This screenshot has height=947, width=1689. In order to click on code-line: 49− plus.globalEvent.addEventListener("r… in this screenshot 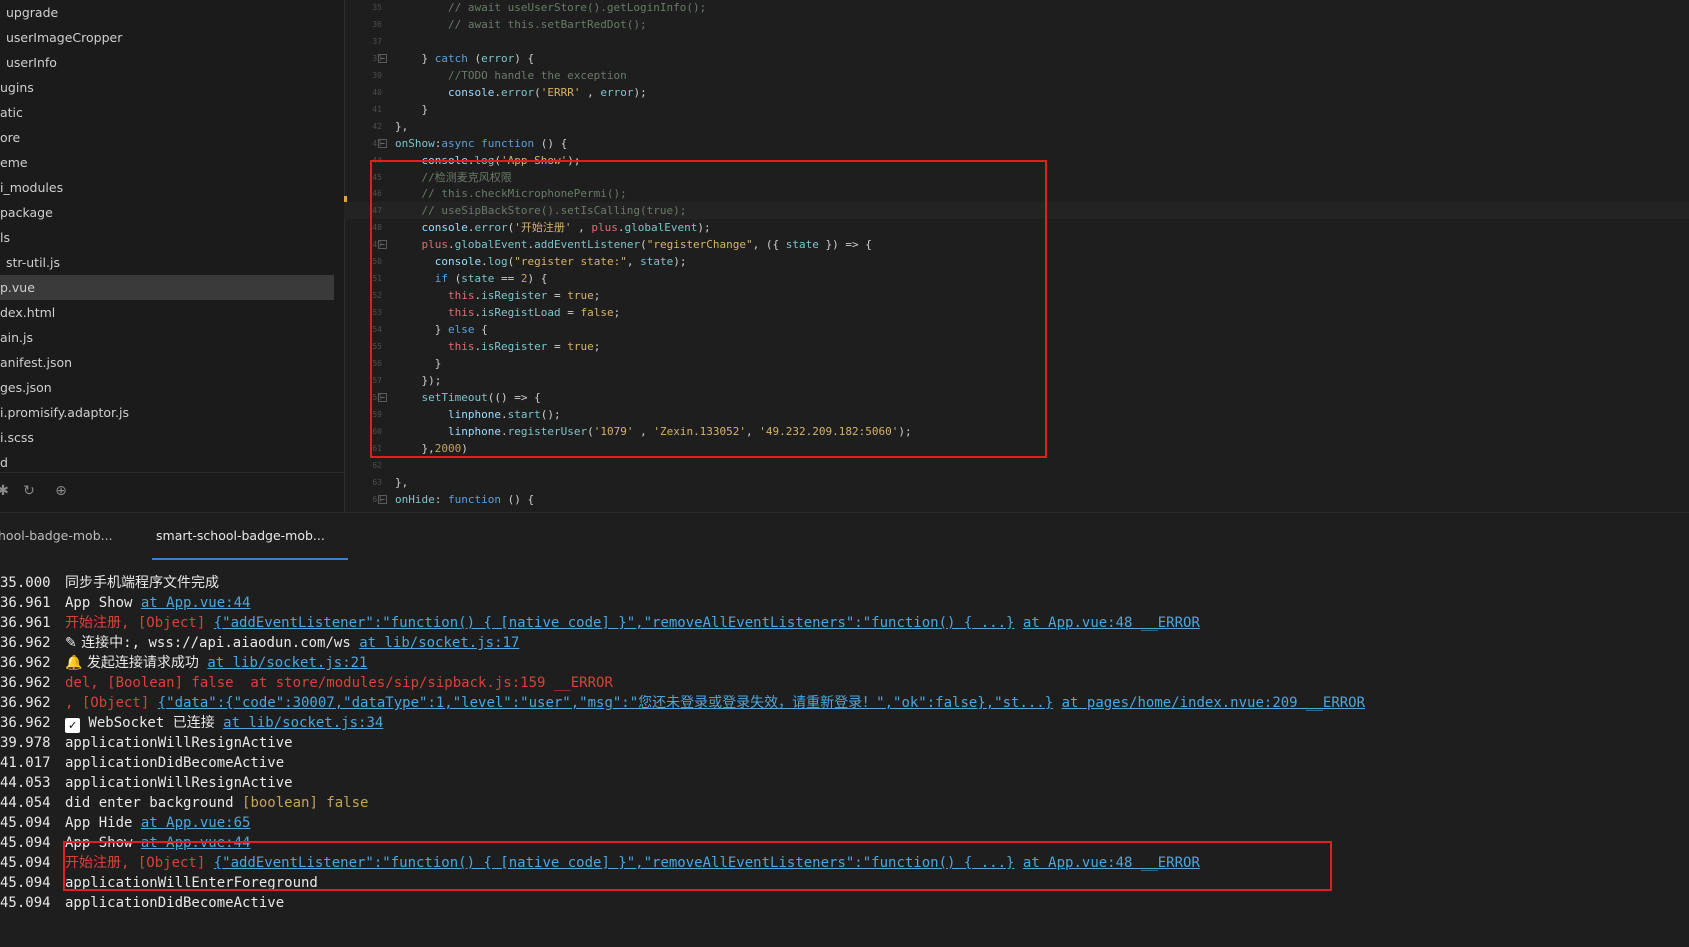, I will do `click(1016, 244)`.